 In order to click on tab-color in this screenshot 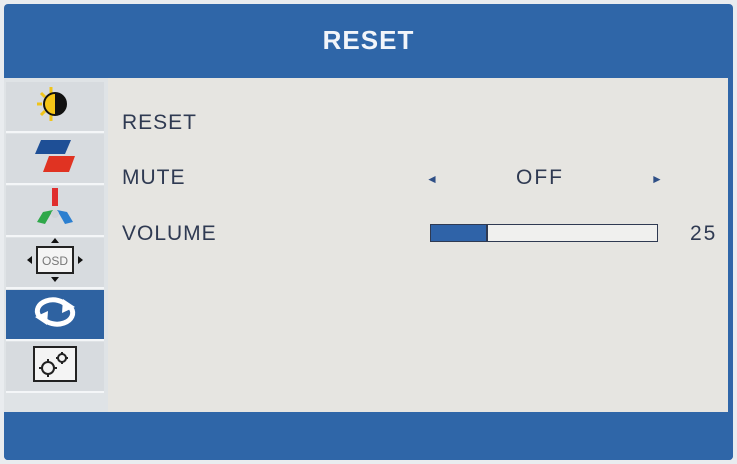, I will do `click(55, 211)`.